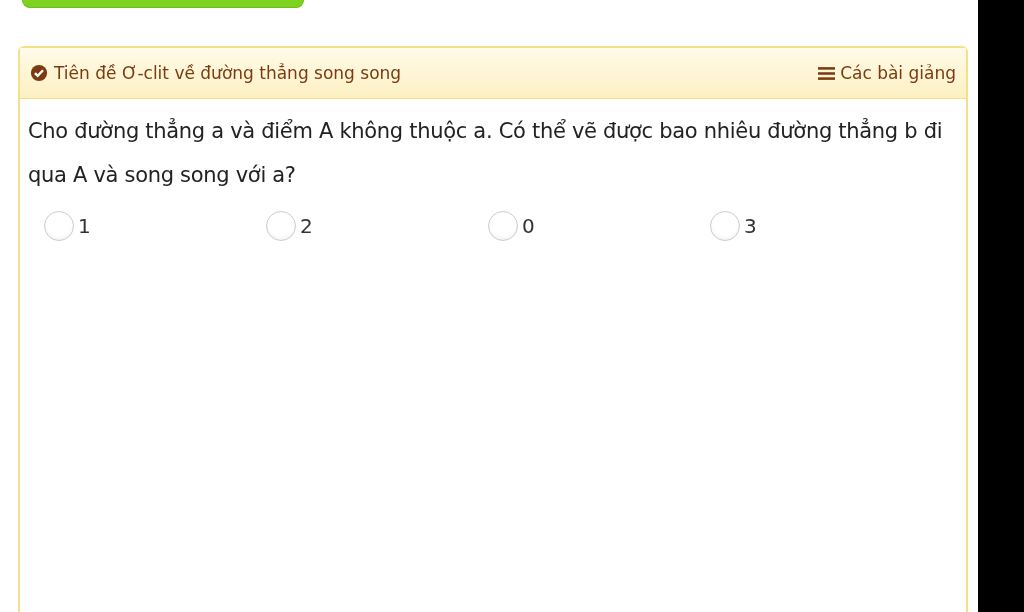  Describe the element at coordinates (827, 73) in the screenshot. I see `menu-icon` at that location.